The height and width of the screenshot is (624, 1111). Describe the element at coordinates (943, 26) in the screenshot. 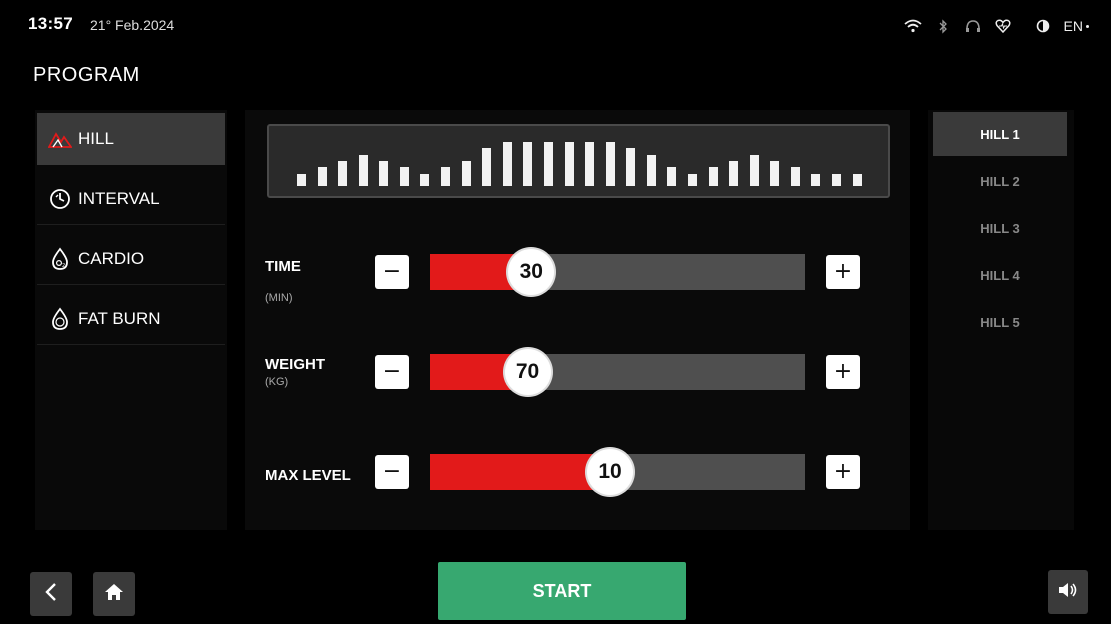

I see `bluetooth-icon` at that location.